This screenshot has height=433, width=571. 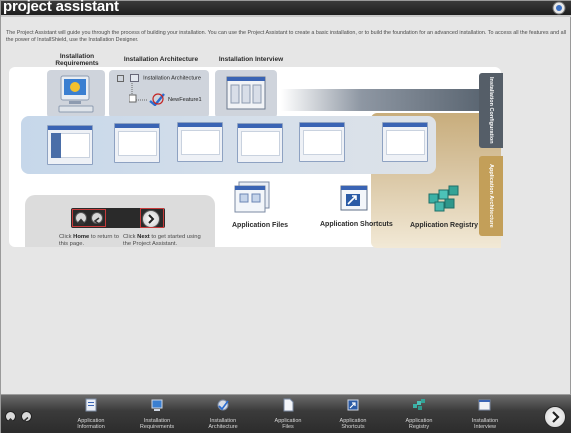 I want to click on dialog-windows-icon, so click(x=246, y=93).